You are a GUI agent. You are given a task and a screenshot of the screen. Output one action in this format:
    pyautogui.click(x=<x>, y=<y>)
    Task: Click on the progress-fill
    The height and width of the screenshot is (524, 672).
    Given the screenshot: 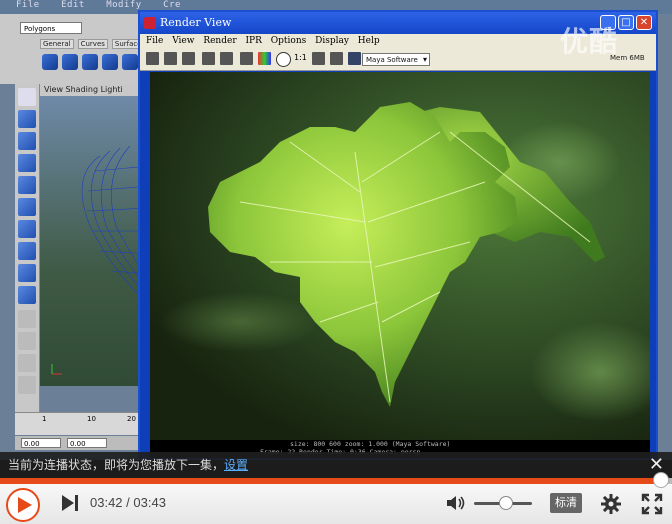 What is the action you would take?
    pyautogui.click(x=330, y=481)
    